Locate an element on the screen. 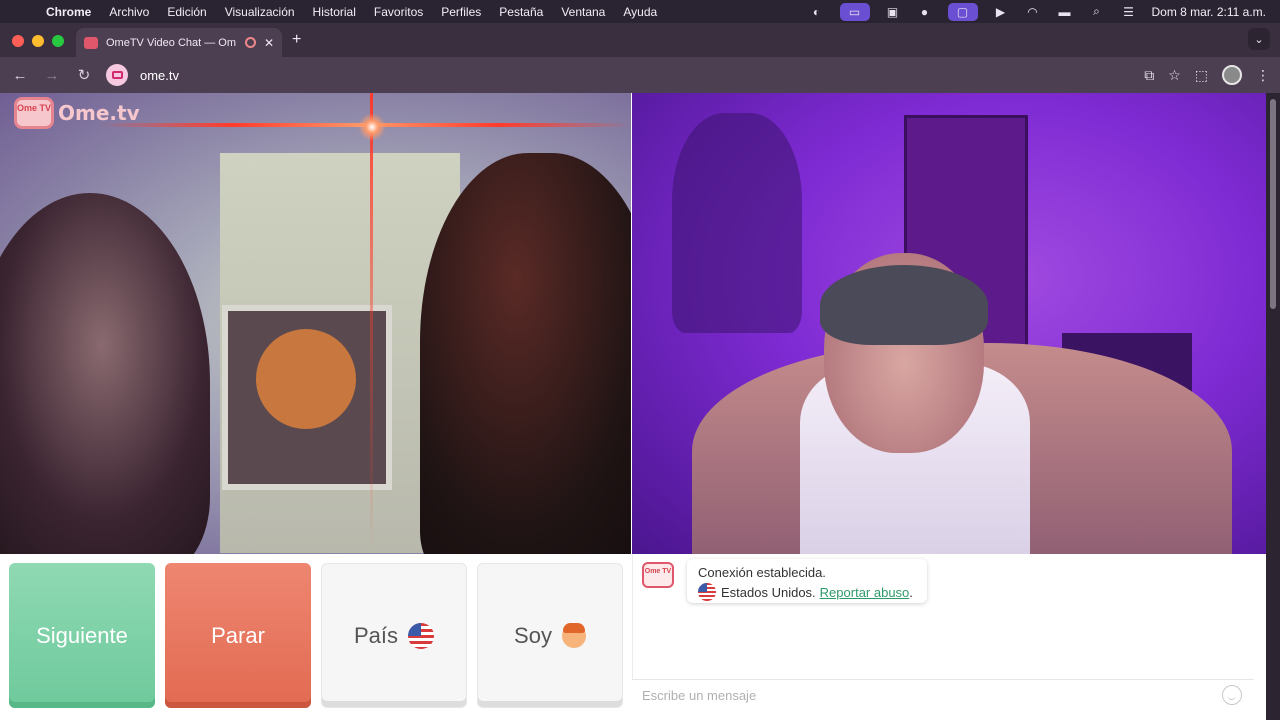 The image size is (1280, 720). menu-edicion: Edición is located at coordinates (186, 12).